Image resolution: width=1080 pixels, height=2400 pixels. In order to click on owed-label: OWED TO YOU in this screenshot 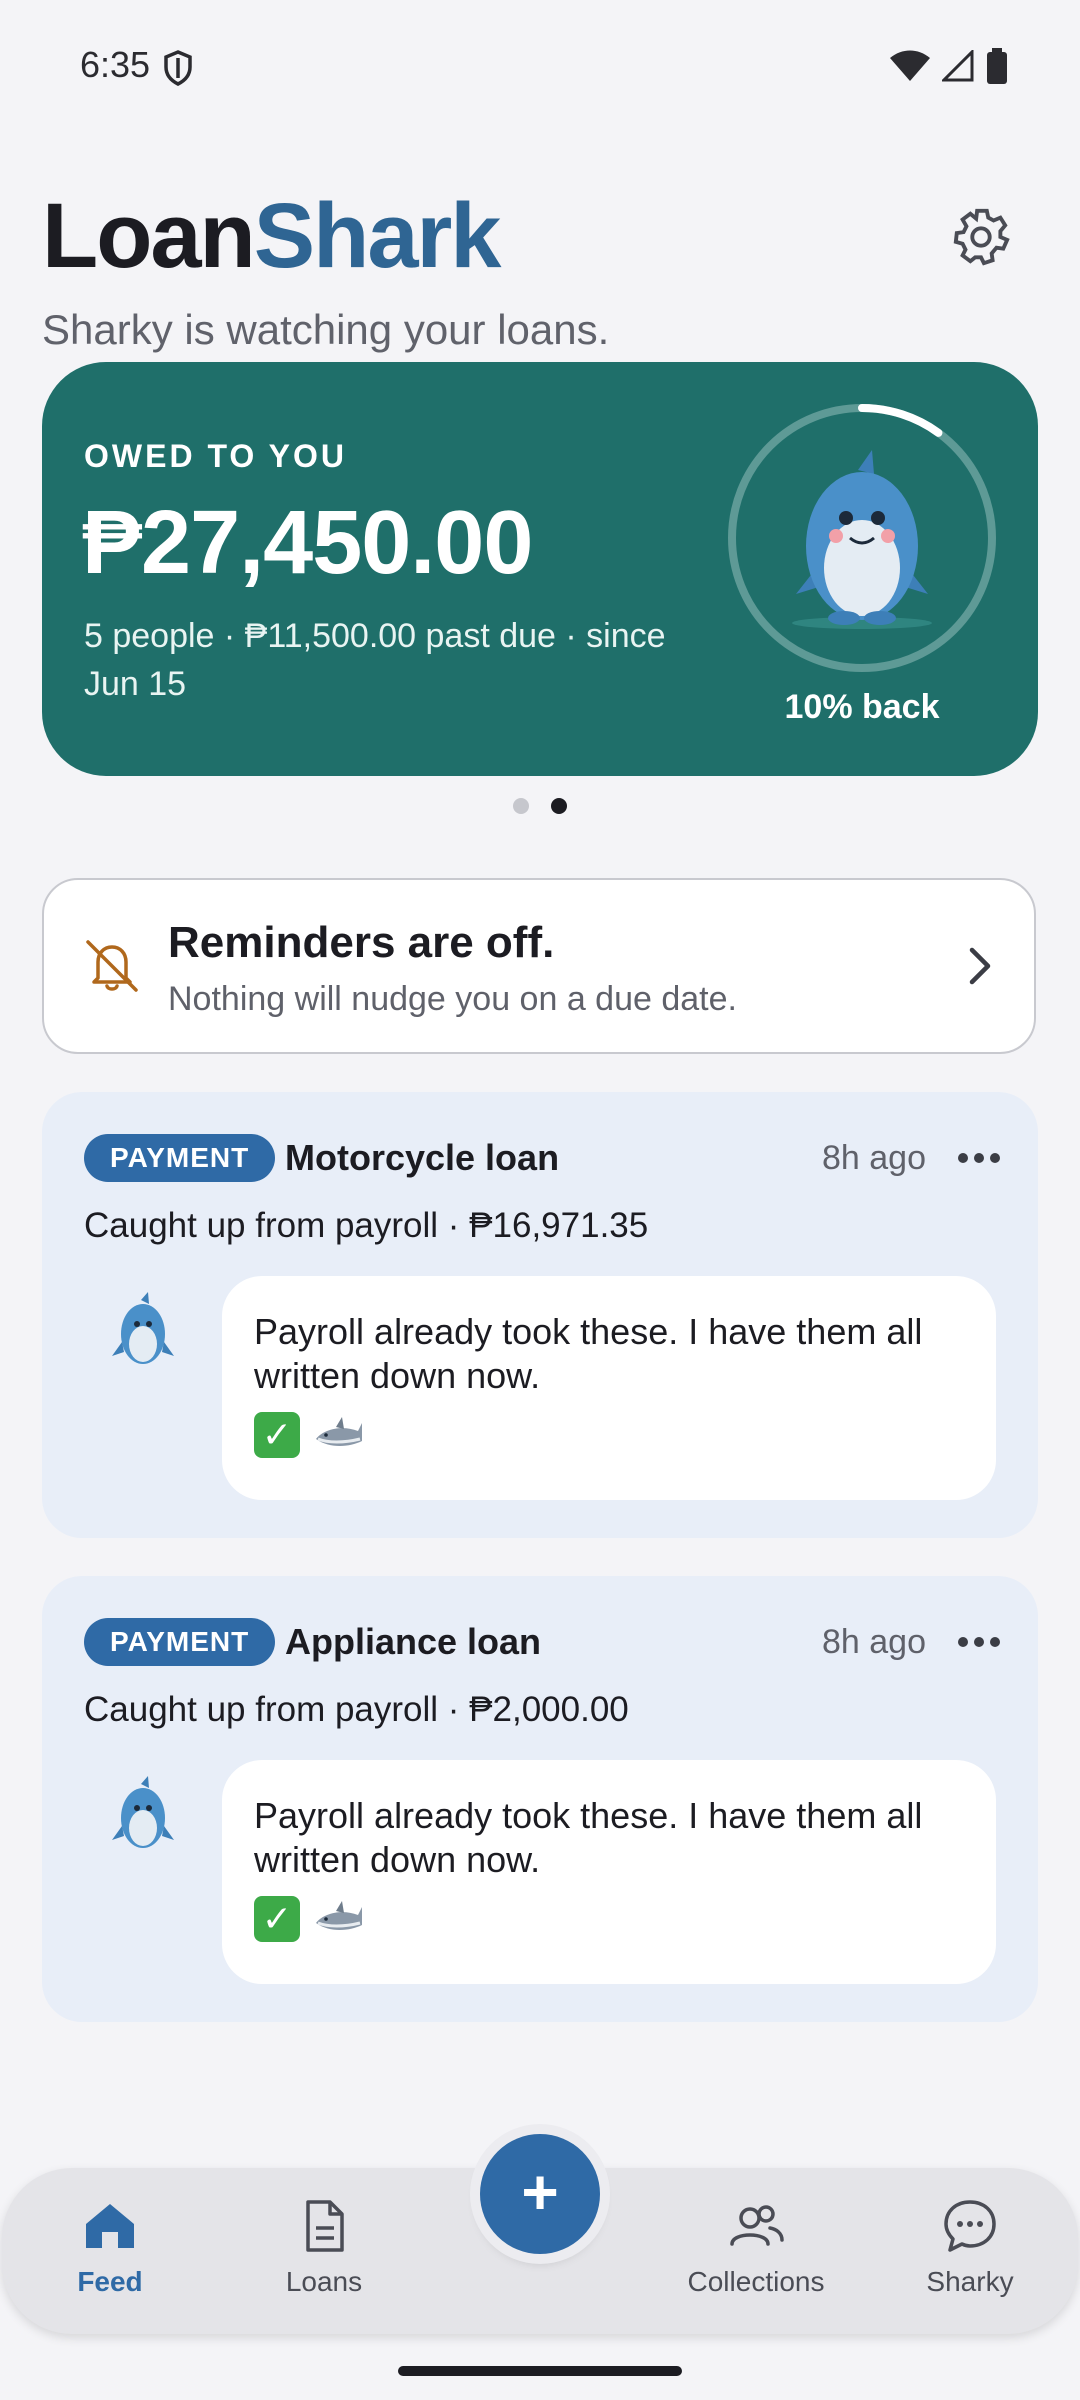, I will do `click(215, 456)`.